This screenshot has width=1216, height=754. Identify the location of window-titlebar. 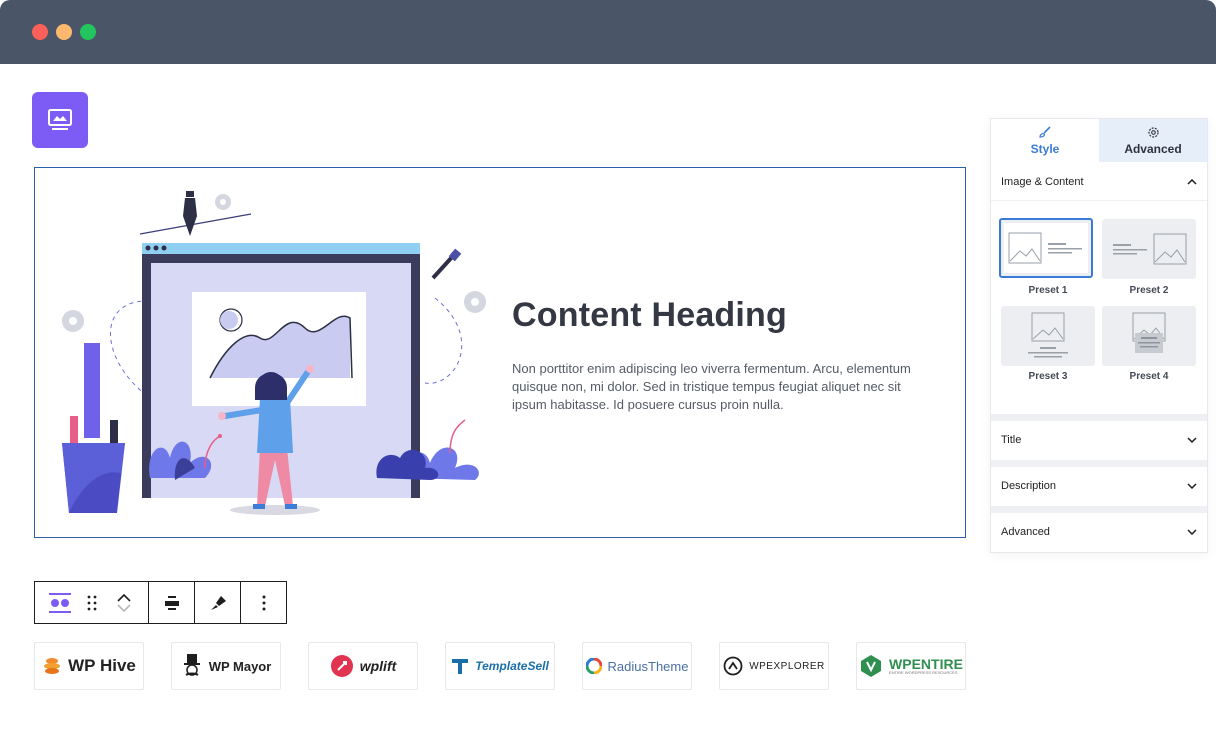
(608, 32).